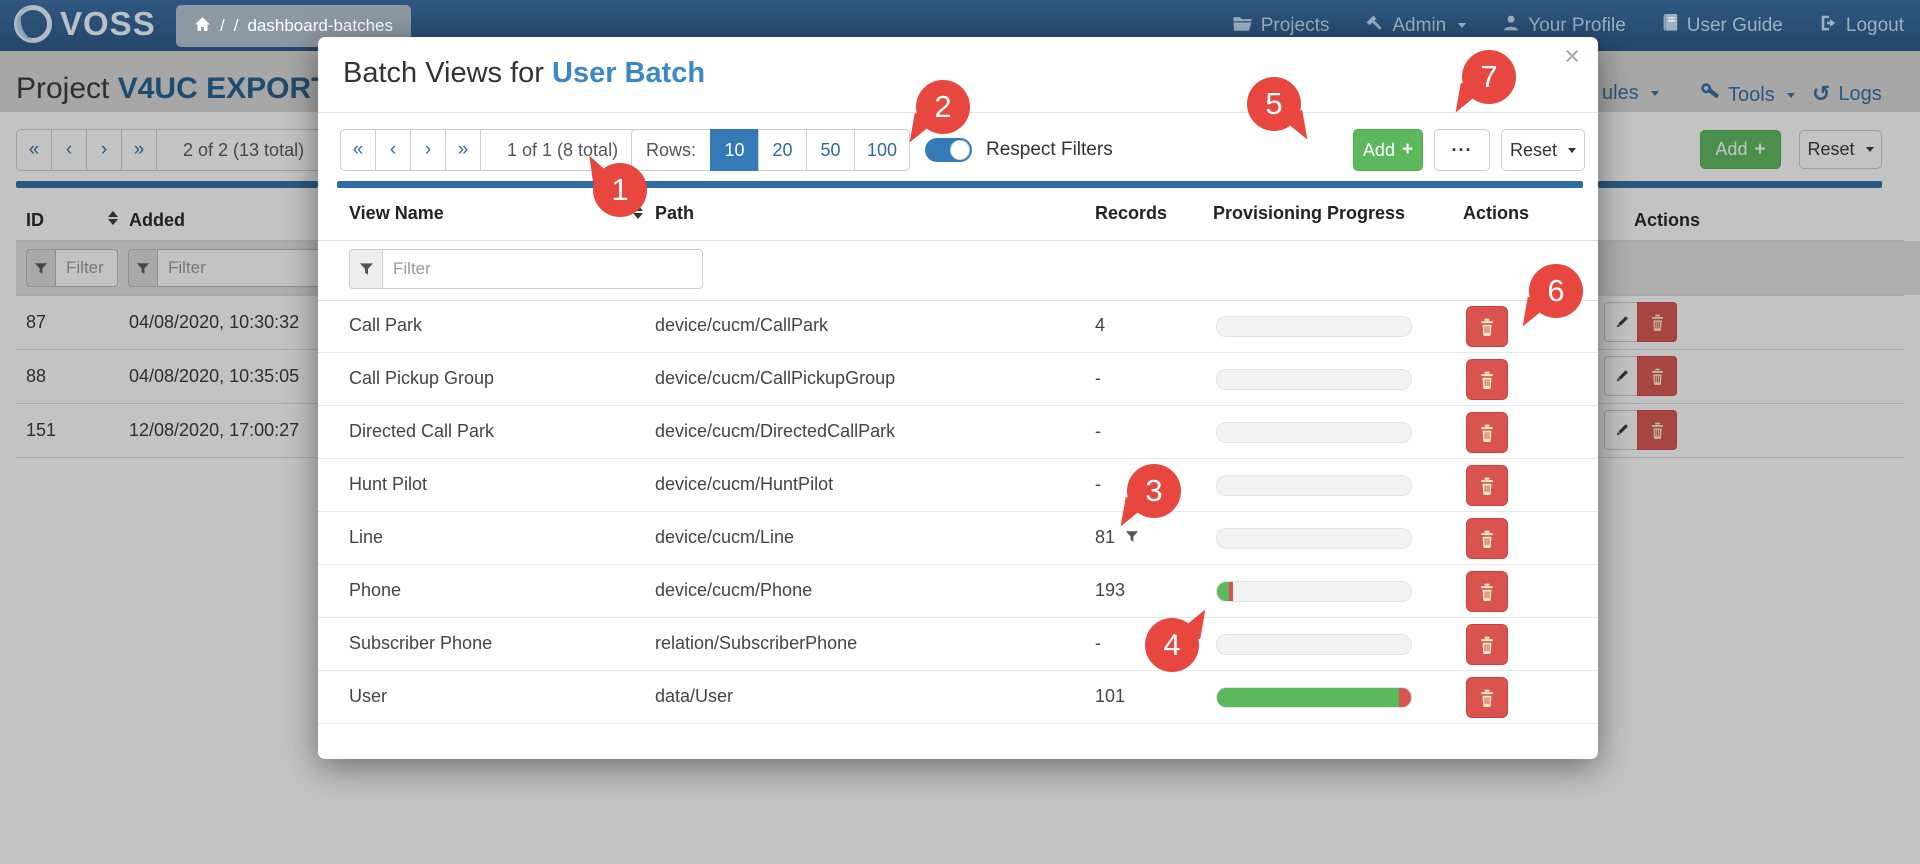  What do you see at coordinates (671, 150) in the screenshot?
I see `rows-label: Rows:` at bounding box center [671, 150].